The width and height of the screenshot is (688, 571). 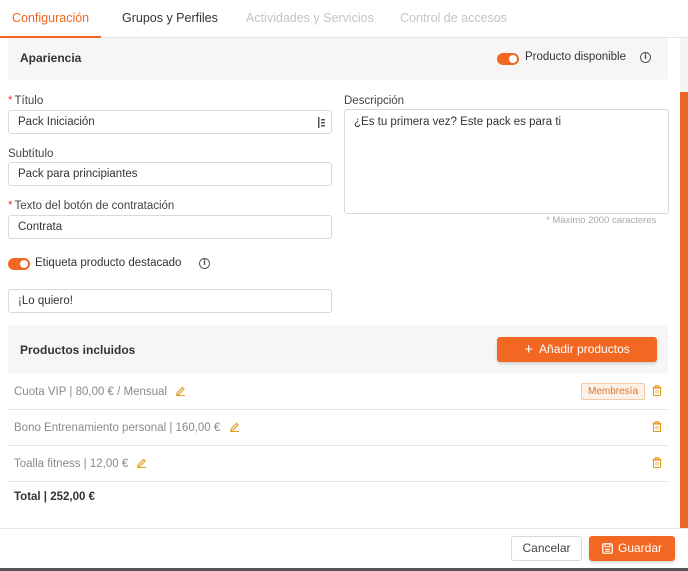 What do you see at coordinates (344, 549) in the screenshot?
I see `footer-bar` at bounding box center [344, 549].